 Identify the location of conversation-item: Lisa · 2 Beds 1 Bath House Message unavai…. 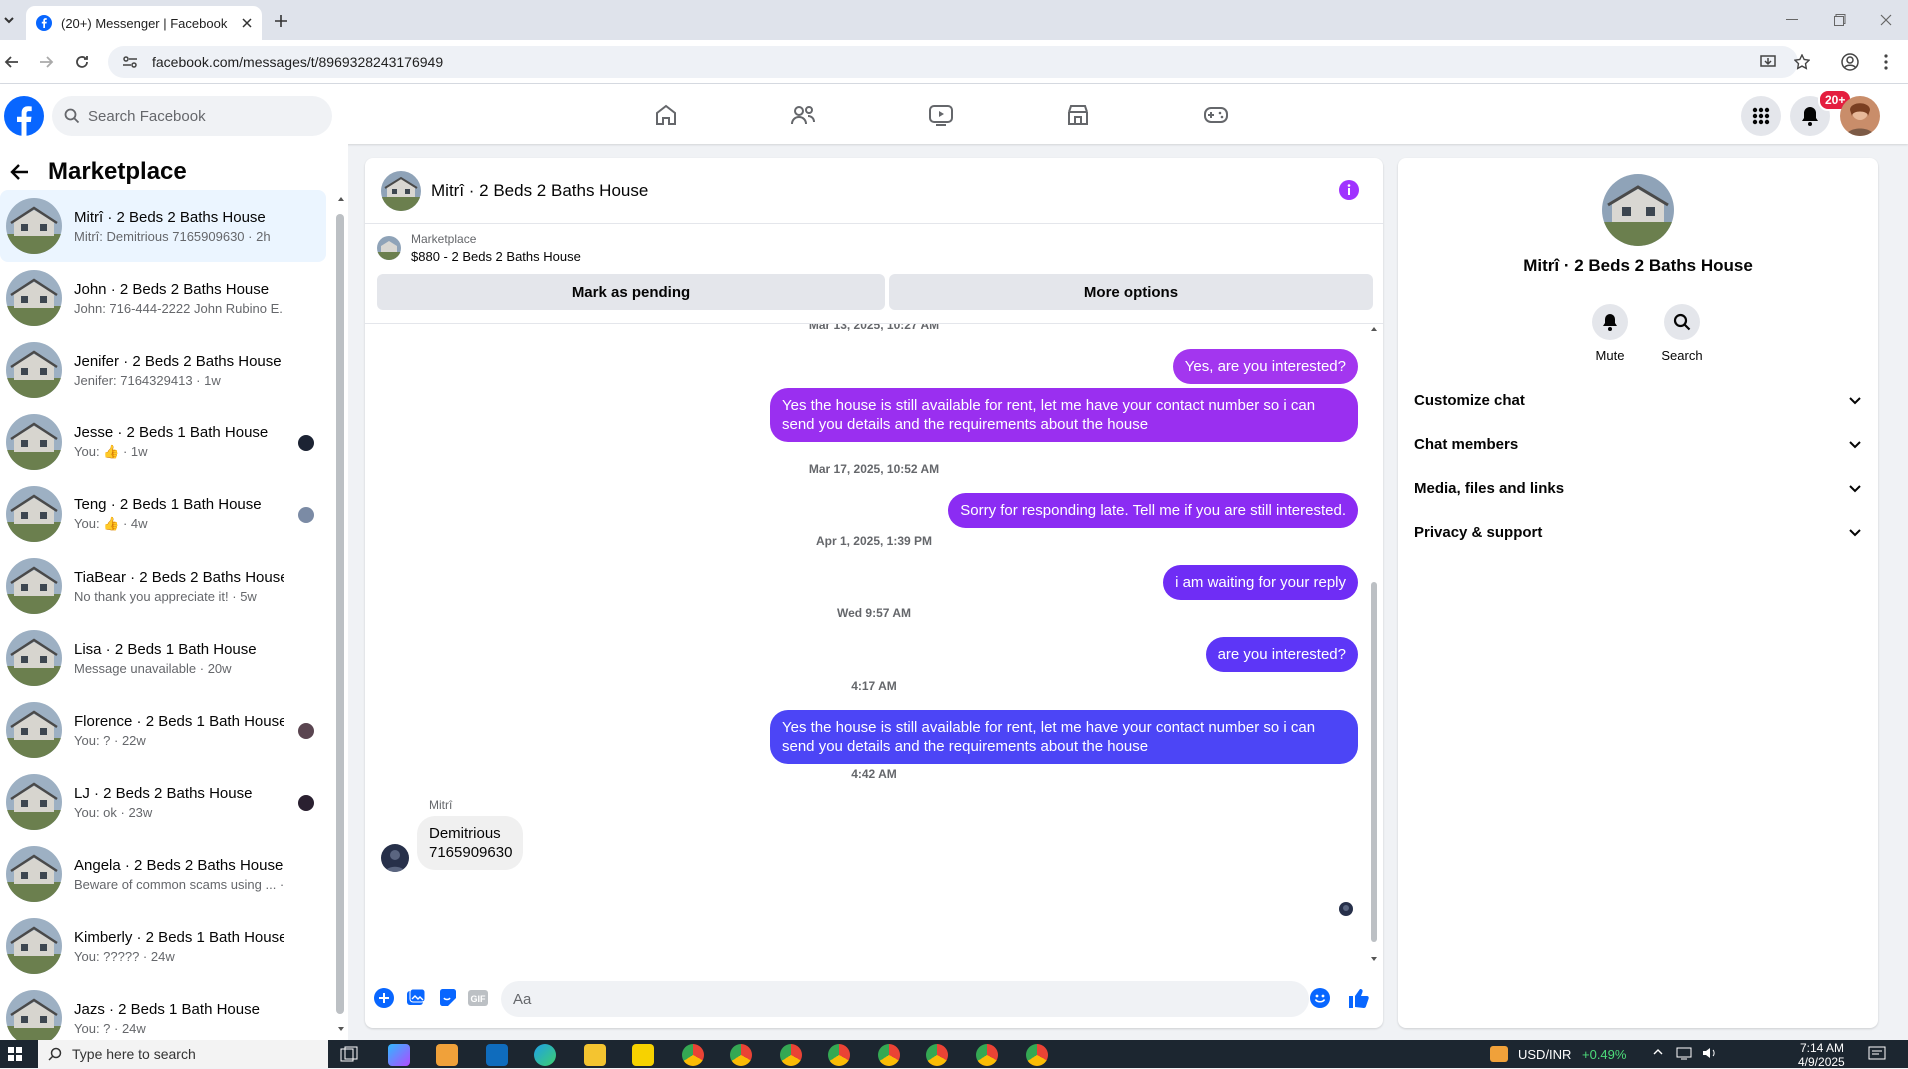
(163, 658).